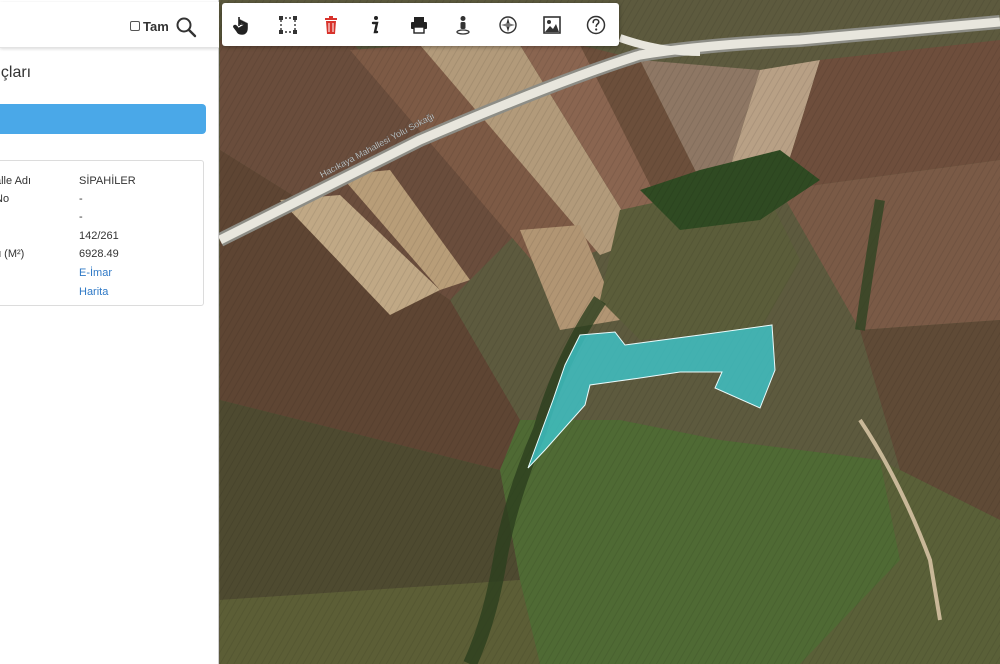  Describe the element at coordinates (135, 26) in the screenshot. I see `tam-checkbox` at that location.